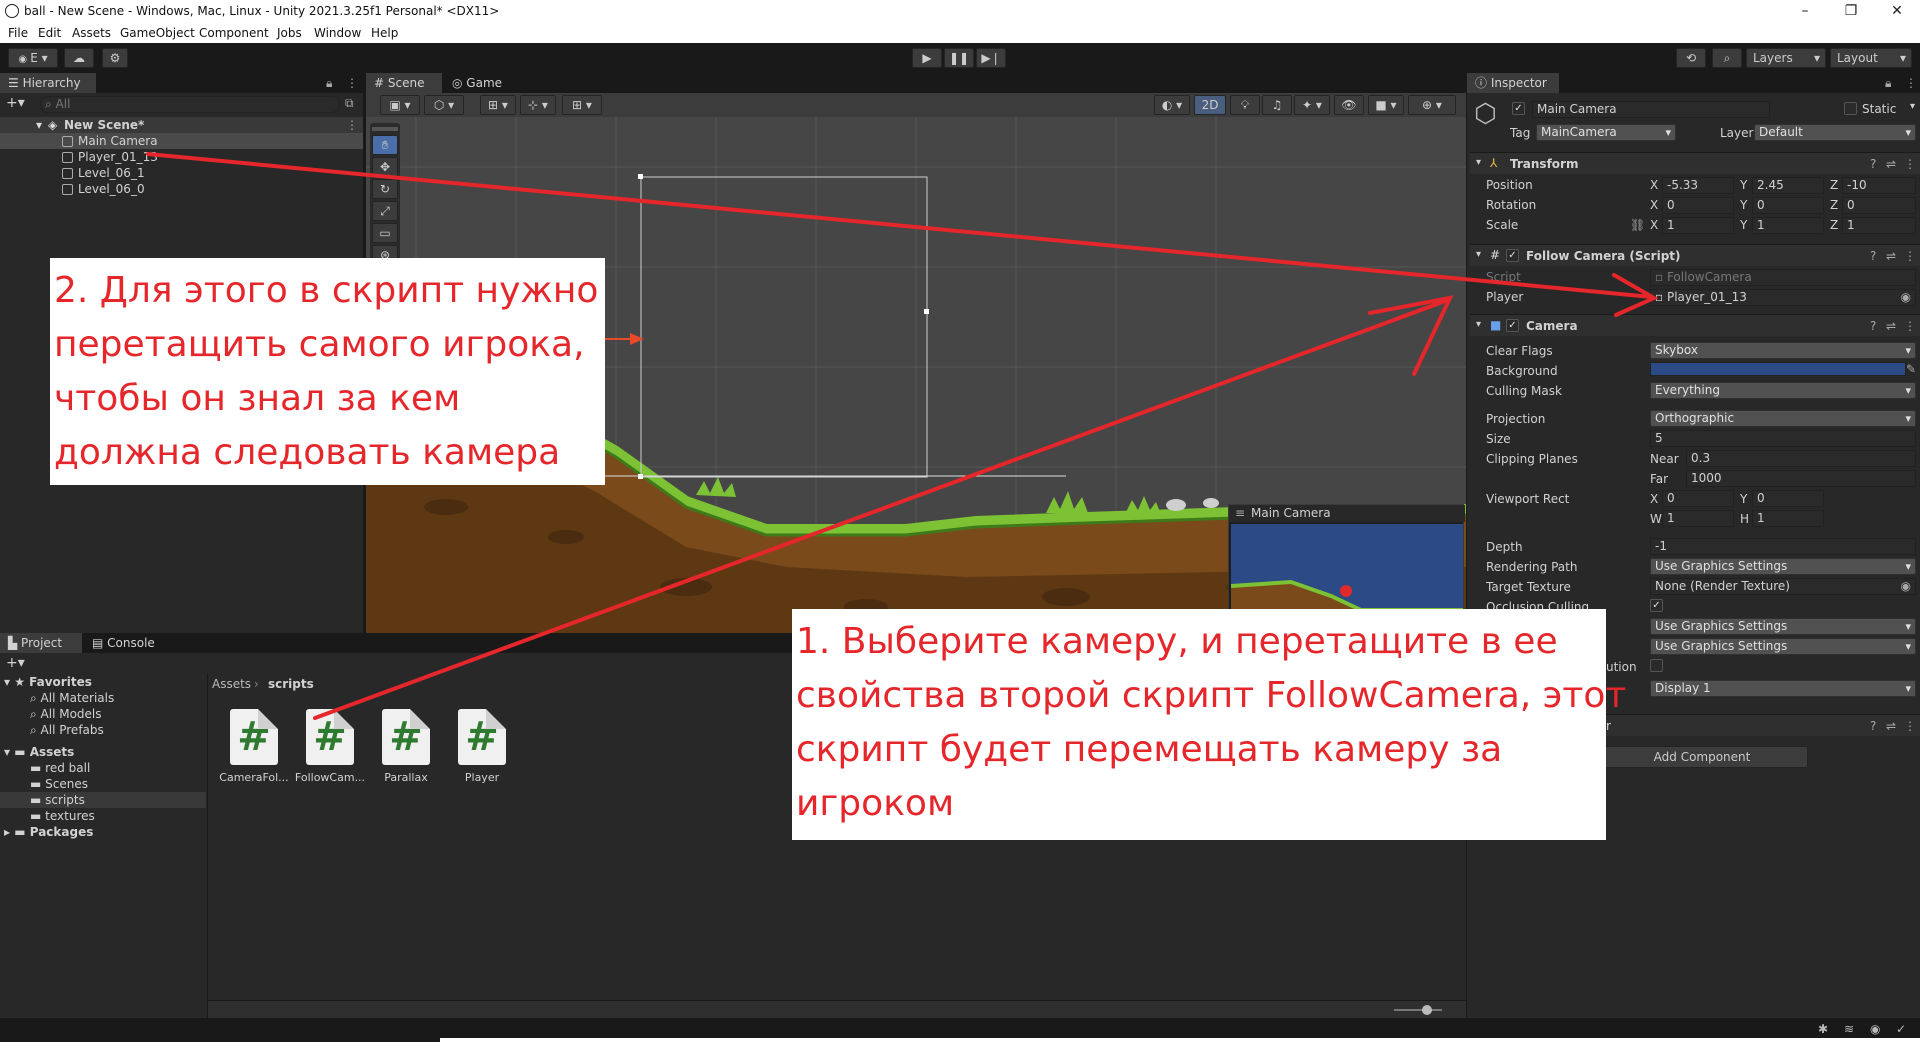  Describe the element at coordinates (1518, 108) in the screenshot. I see `active-checkbox: ✓` at that location.